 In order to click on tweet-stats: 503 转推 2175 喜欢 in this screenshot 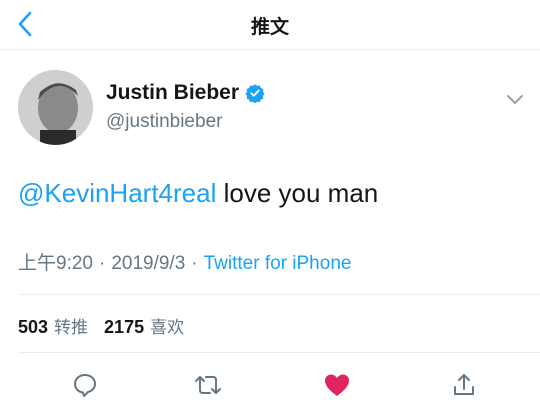, I will do `click(109, 325)`.